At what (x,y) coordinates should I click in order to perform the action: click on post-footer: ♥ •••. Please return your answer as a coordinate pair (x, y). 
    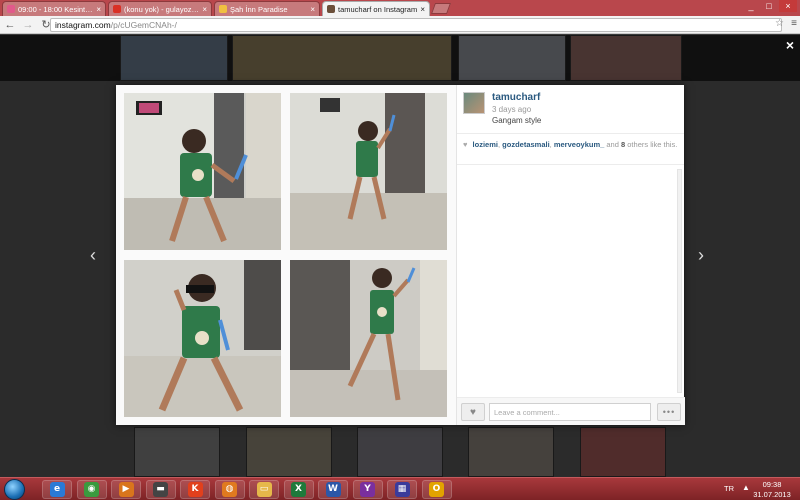
    Looking at the image, I should click on (571, 411).